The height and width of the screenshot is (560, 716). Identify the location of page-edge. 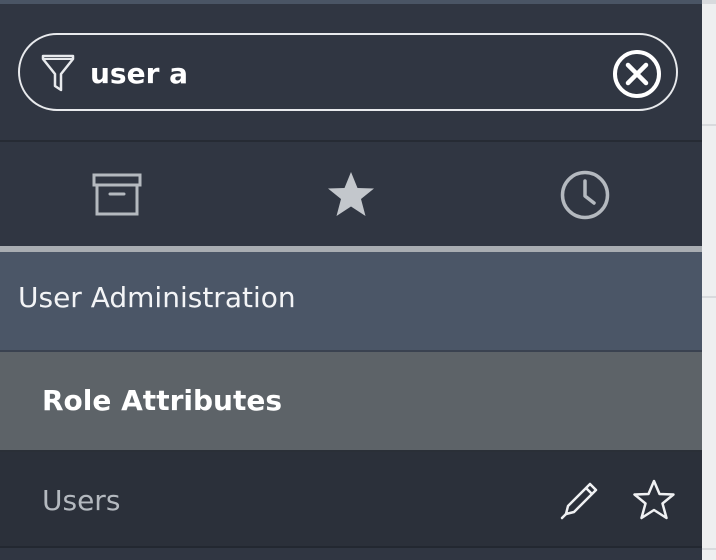
(709, 280).